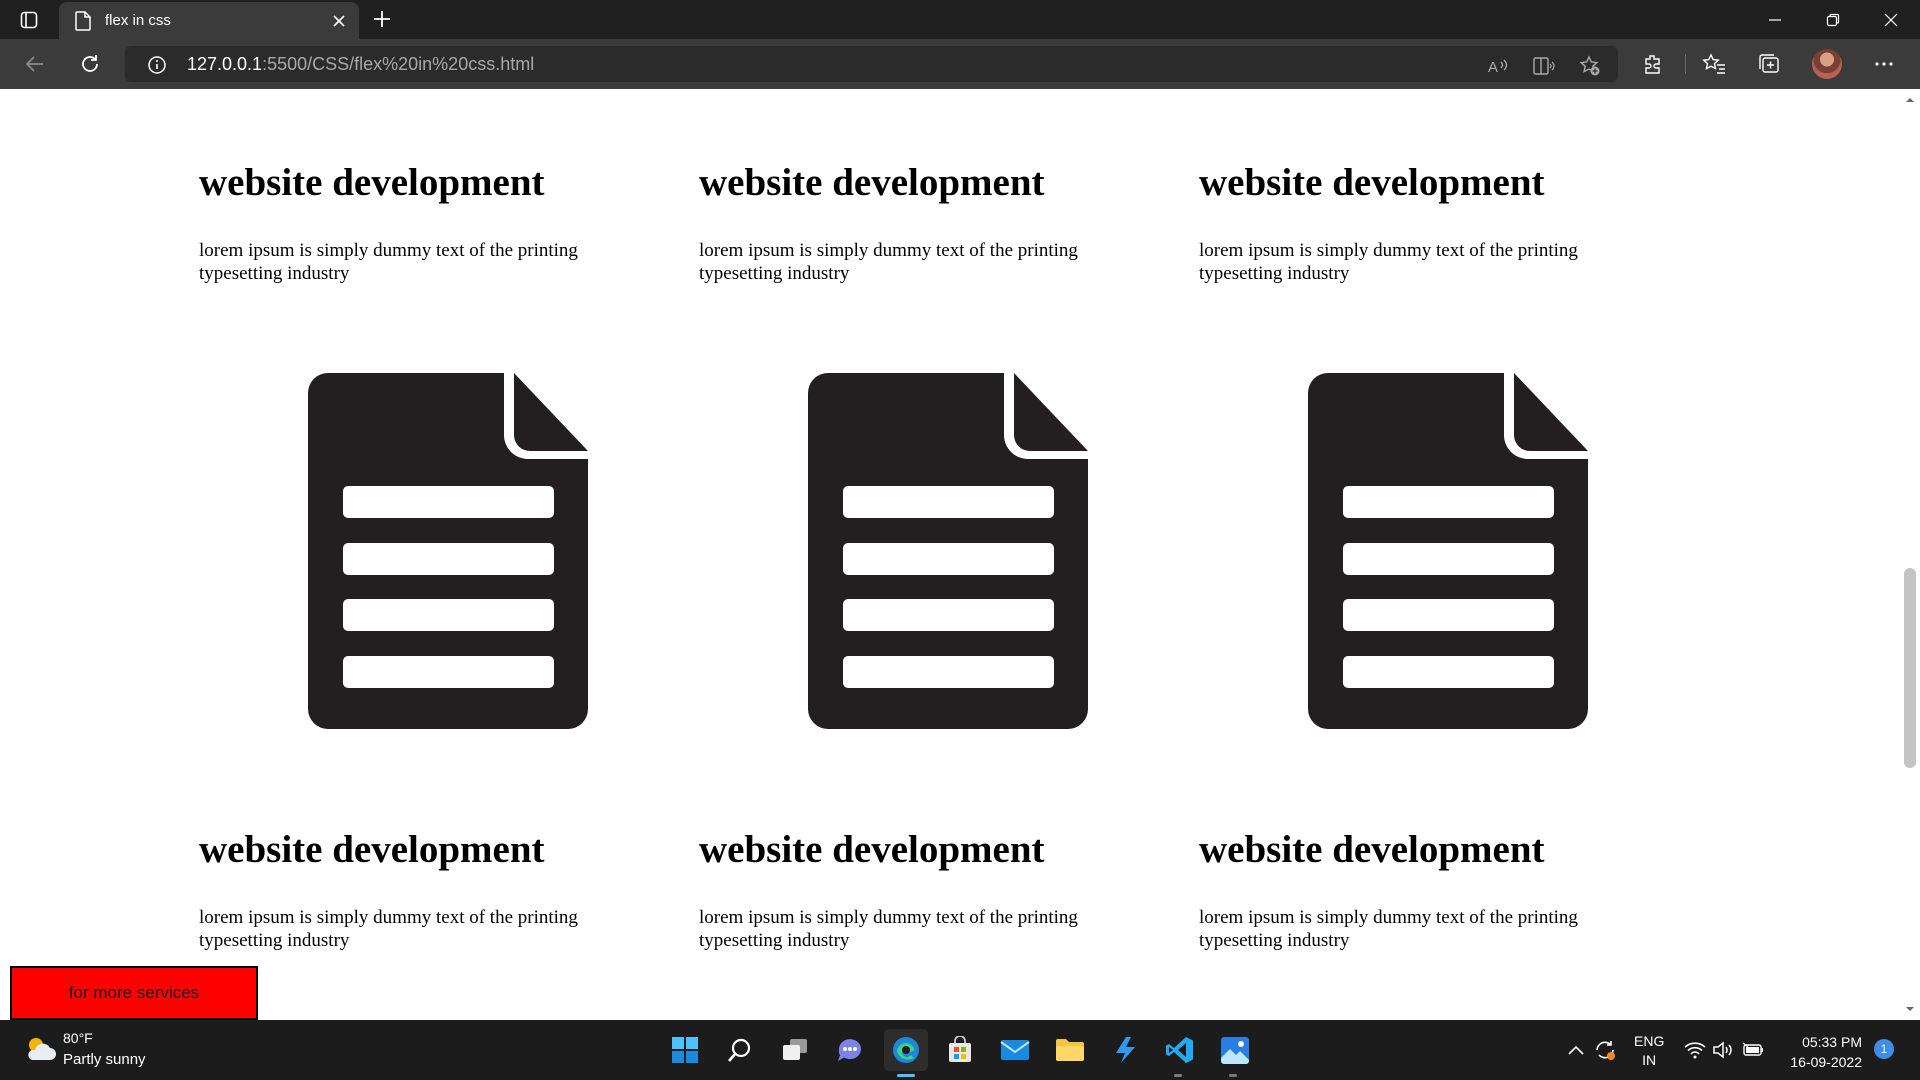 The width and height of the screenshot is (1920, 1080). Describe the element at coordinates (906, 1050) in the screenshot. I see `edge-icon` at that location.